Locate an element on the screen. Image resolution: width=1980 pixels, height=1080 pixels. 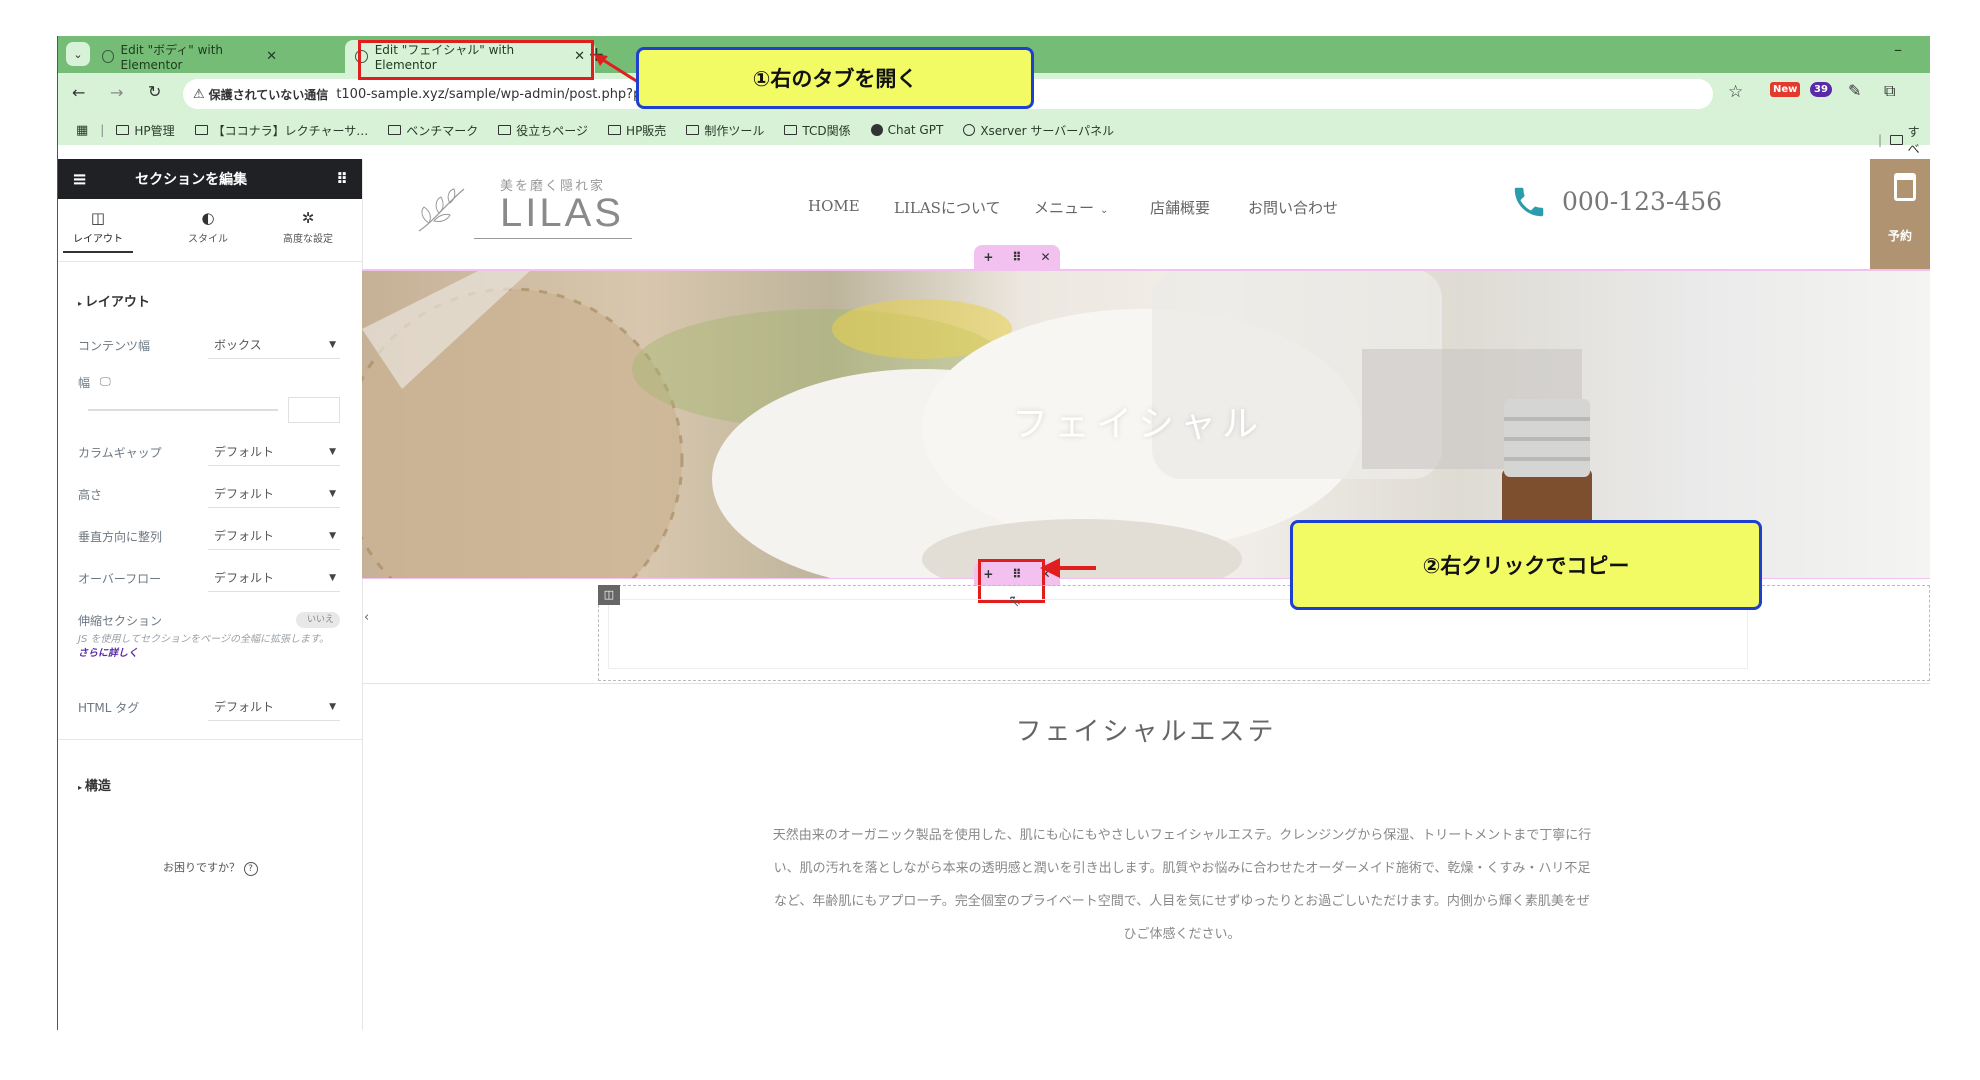
tab-layout: ◫ レイアウト is located at coordinates (98, 231).